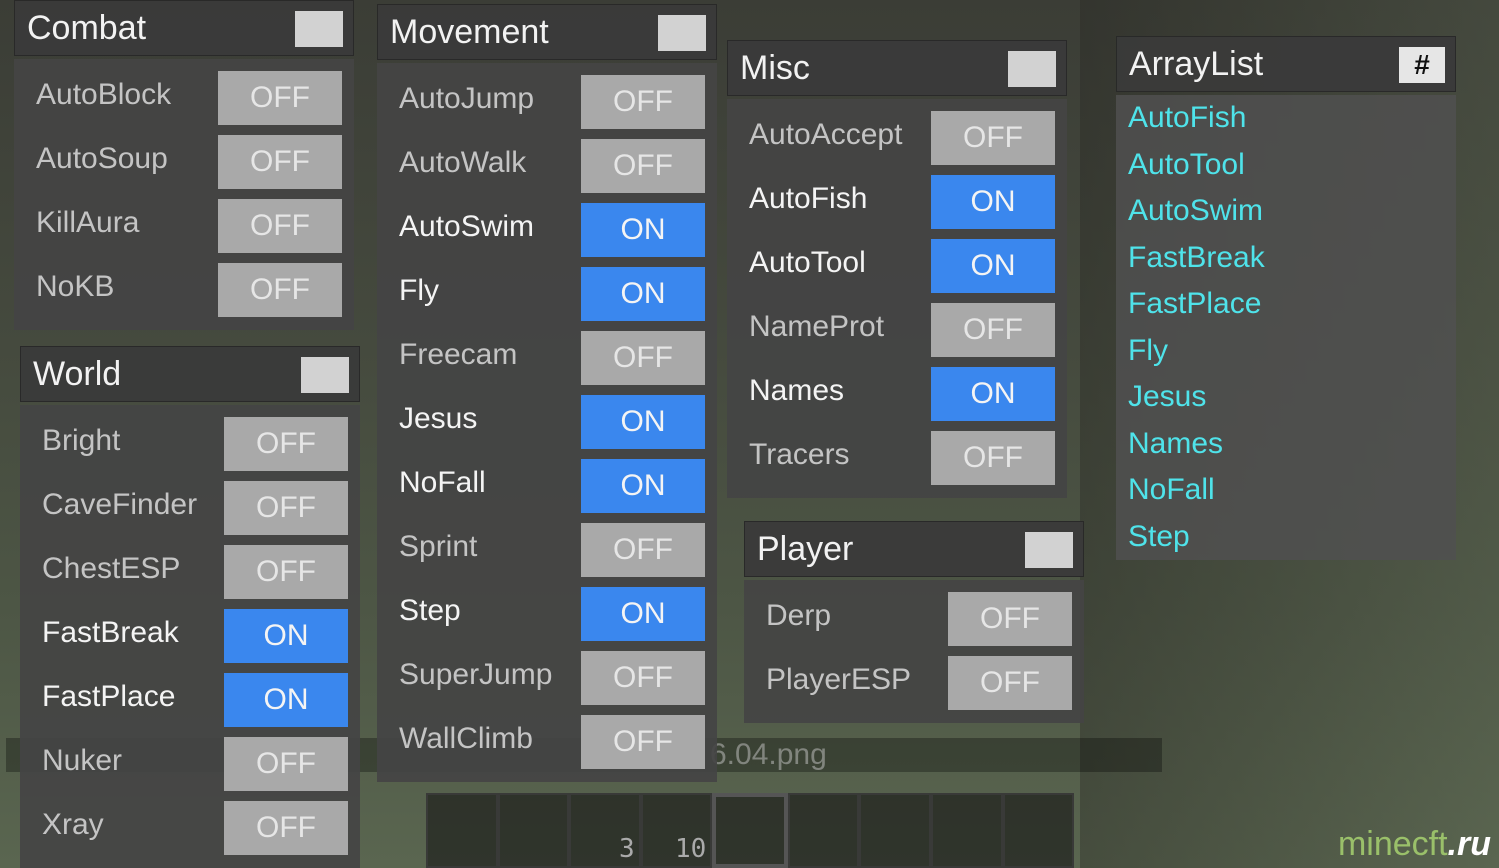  What do you see at coordinates (1195, 303) in the screenshot?
I see `arraylist-item: FastPlace` at bounding box center [1195, 303].